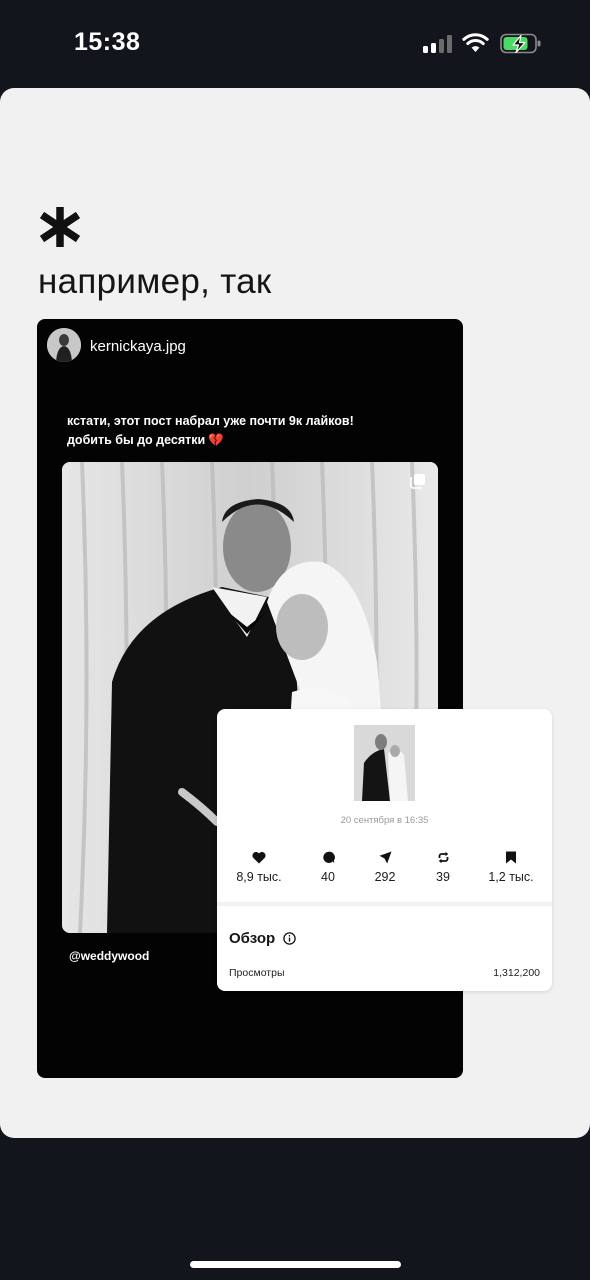 The width and height of the screenshot is (590, 1280). Describe the element at coordinates (385, 857) in the screenshot. I see `send-icon` at that location.